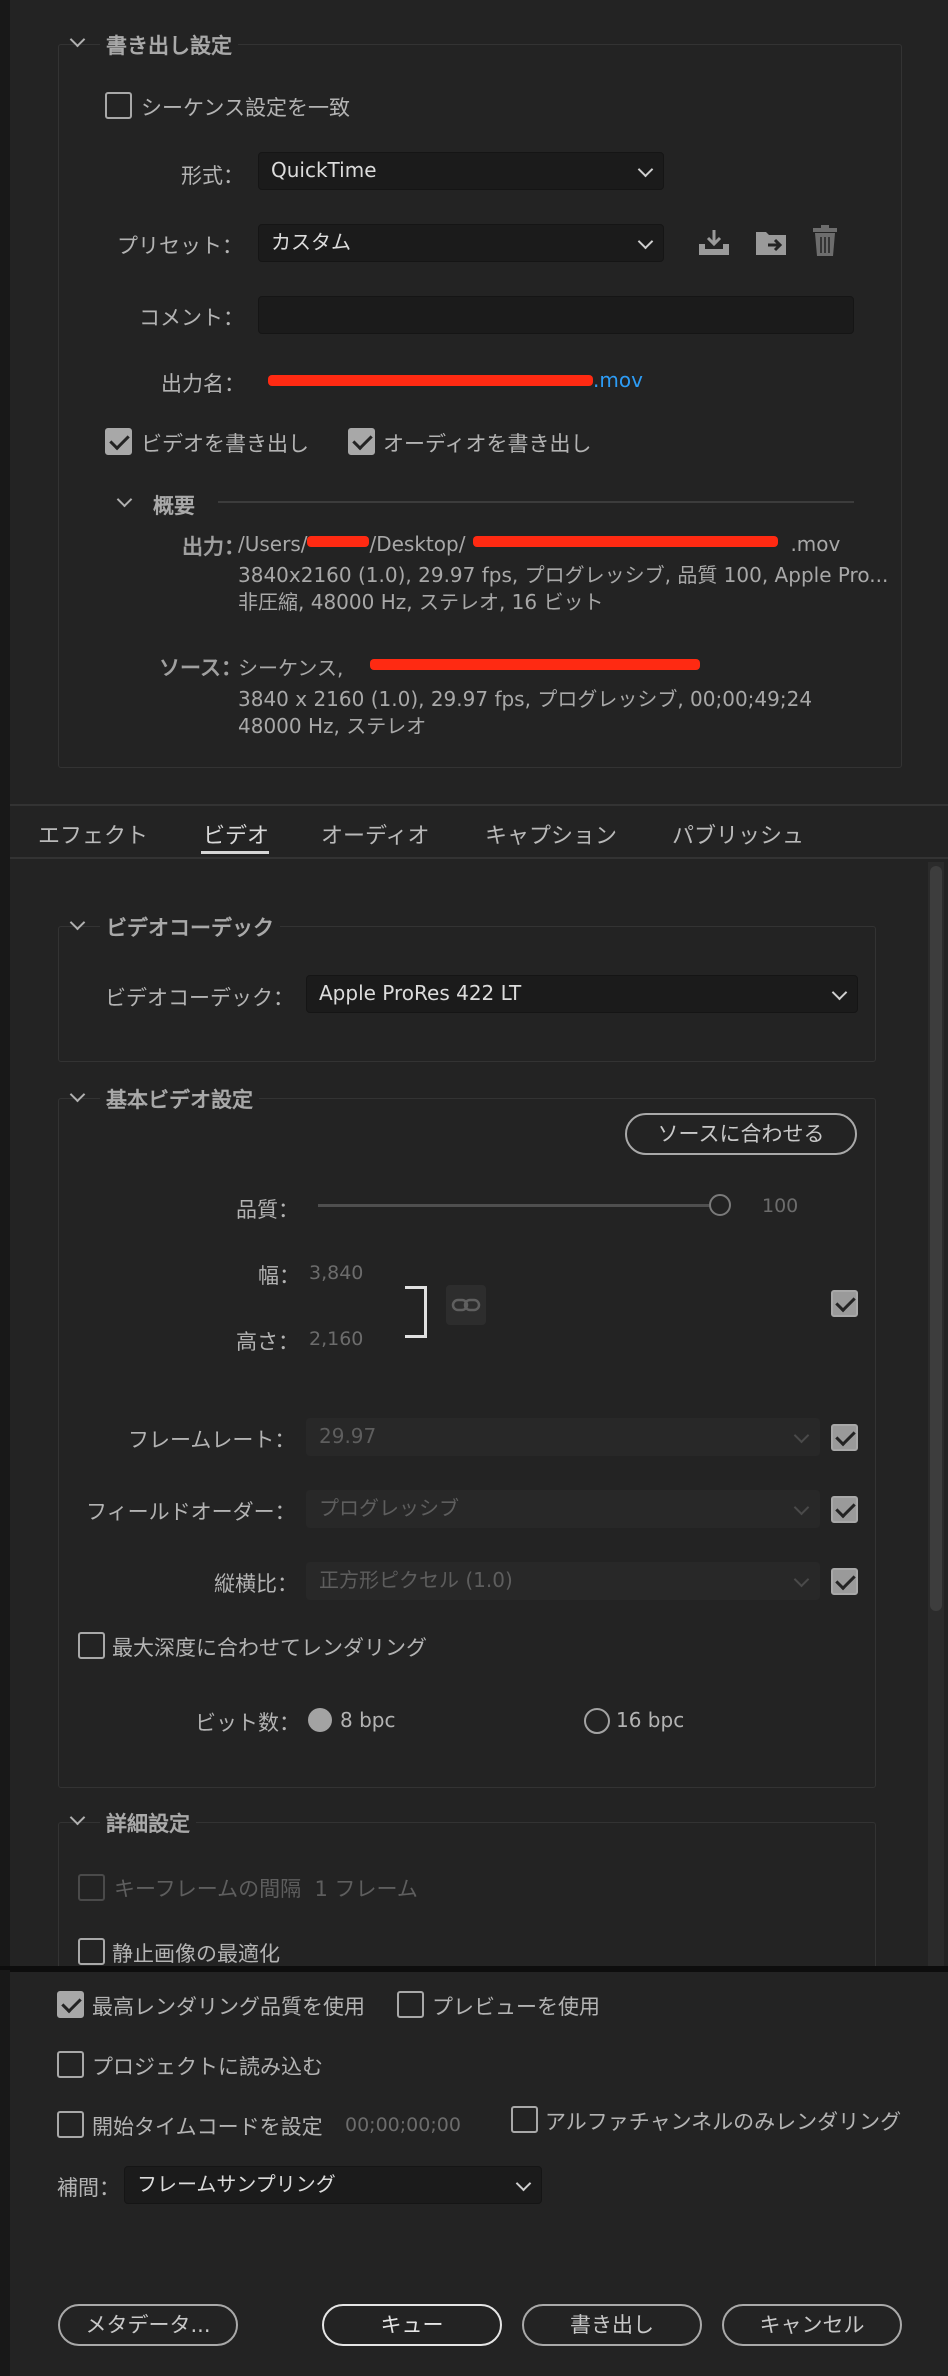 This screenshot has width=948, height=2376. What do you see at coordinates (825, 241) in the screenshot?
I see `delete-preset-icon` at bounding box center [825, 241].